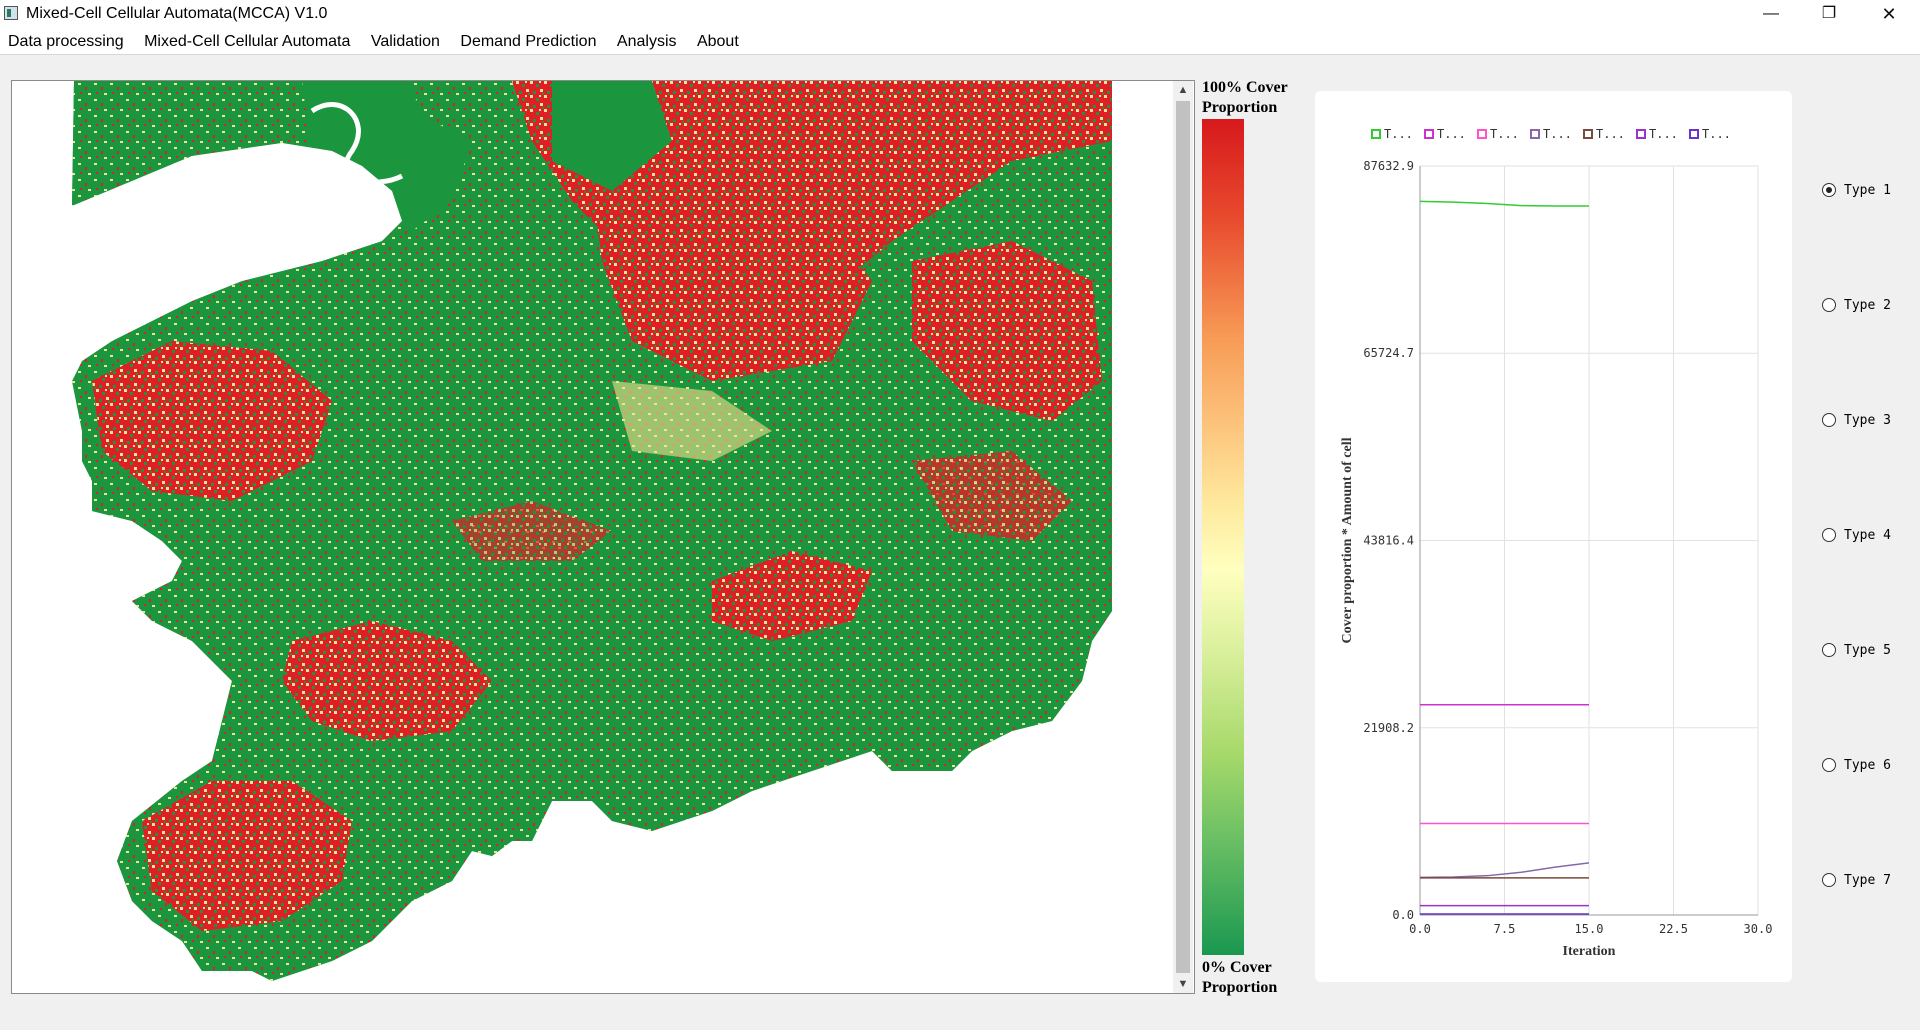 The height and width of the screenshot is (1030, 1920). What do you see at coordinates (1867, 880) in the screenshot?
I see `radio-label: Type 7` at bounding box center [1867, 880].